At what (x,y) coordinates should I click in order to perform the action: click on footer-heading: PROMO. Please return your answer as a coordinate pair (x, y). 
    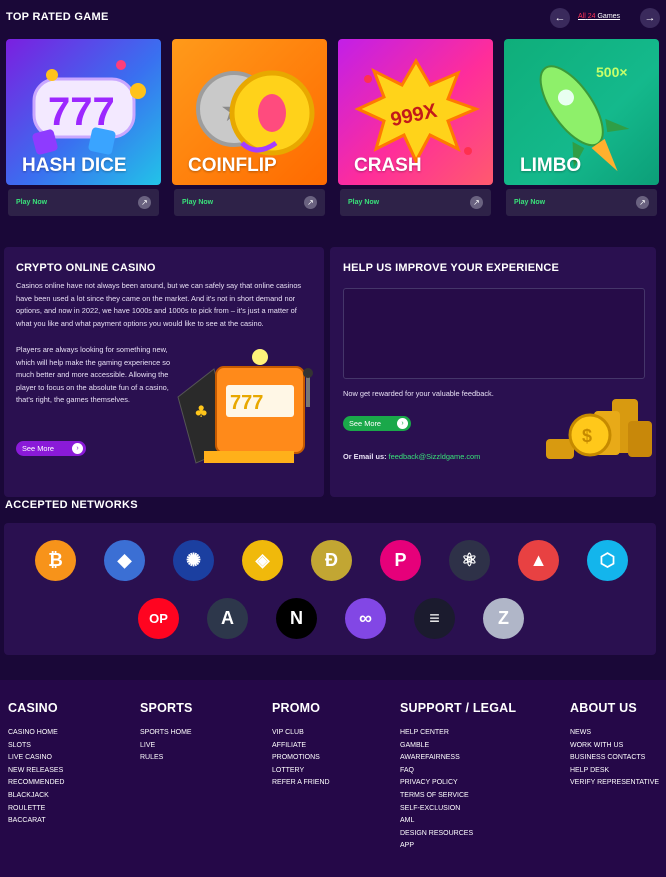
    Looking at the image, I should click on (296, 708).